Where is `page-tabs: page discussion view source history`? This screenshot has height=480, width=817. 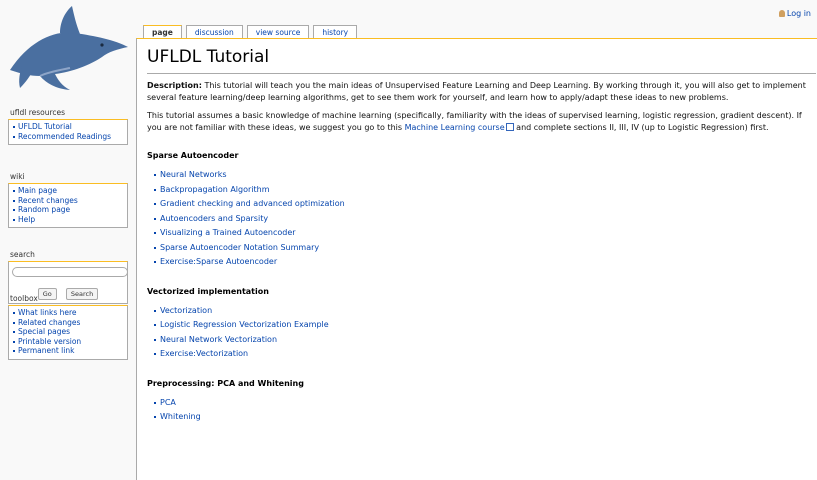
page-tabs: page discussion view source history is located at coordinates (250, 32).